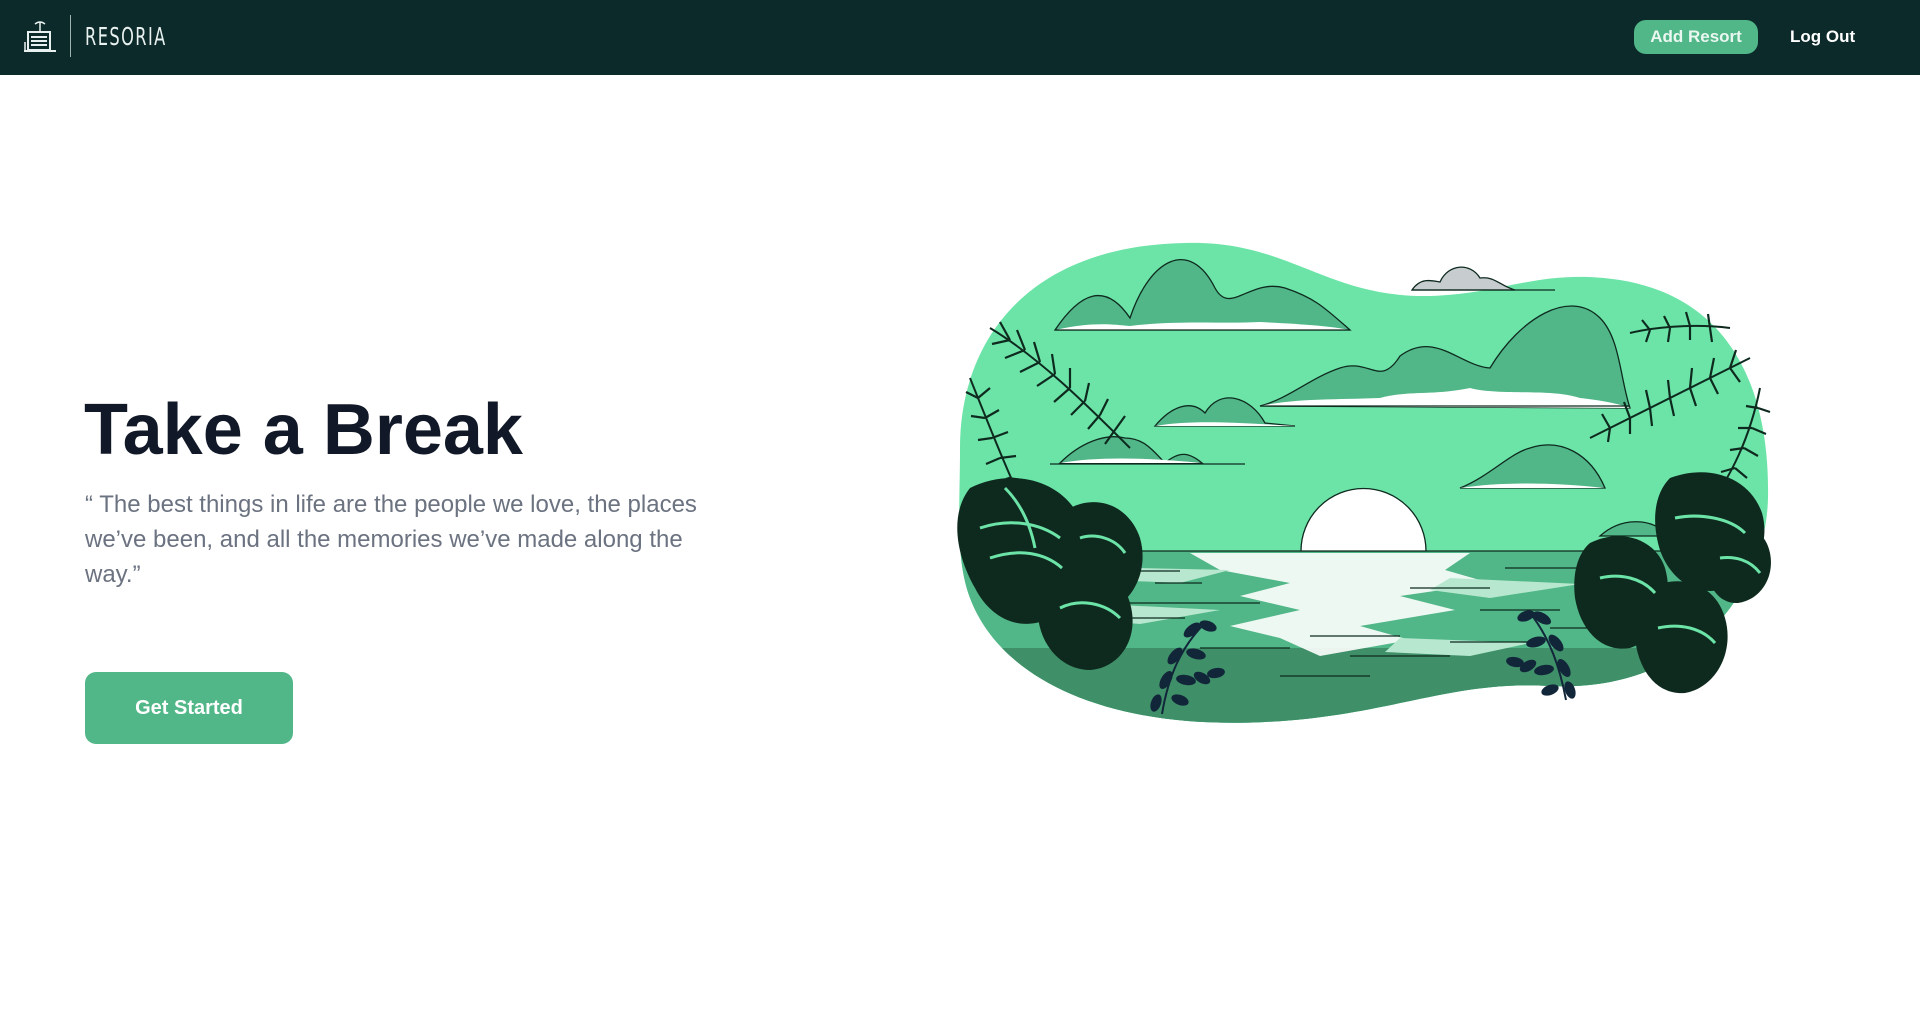  What do you see at coordinates (303, 430) in the screenshot?
I see `hero-title: Take a Break` at bounding box center [303, 430].